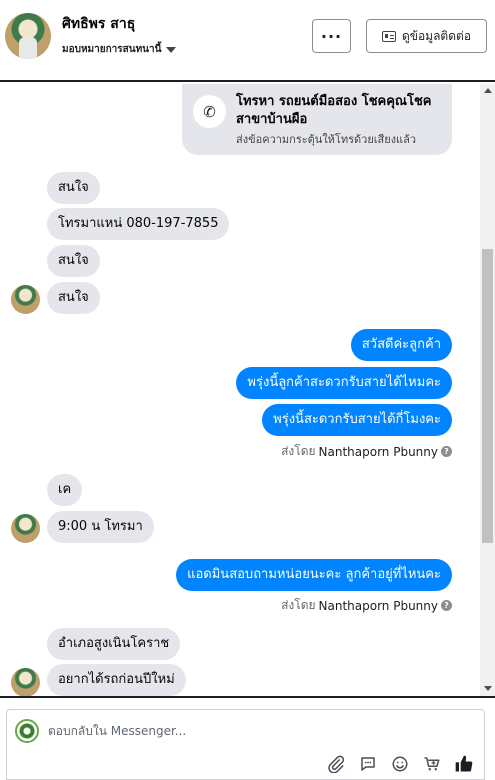 Image resolution: width=495 pixels, height=780 pixels. I want to click on like-icon, so click(464, 764).